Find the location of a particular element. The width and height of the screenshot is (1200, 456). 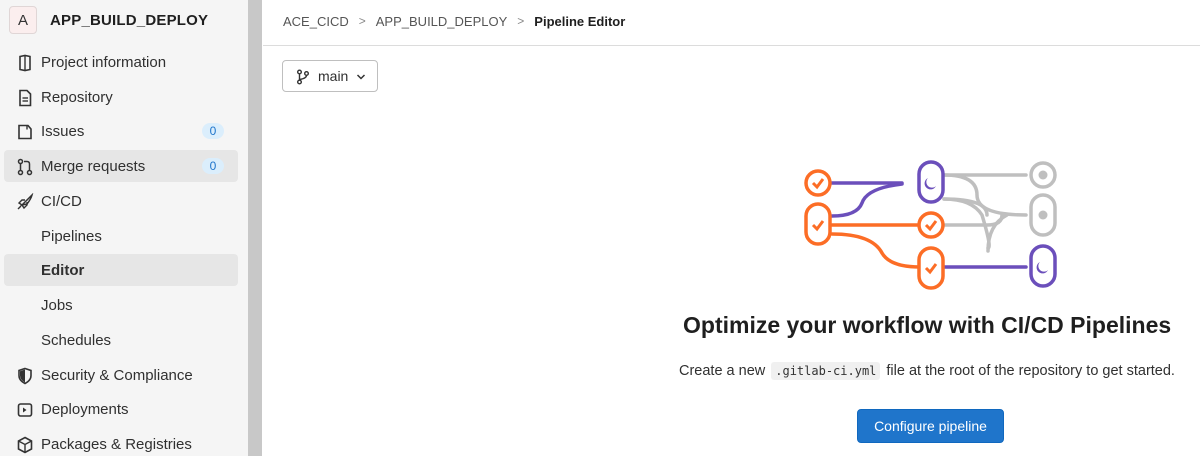

ci-file-code: .gitlab-ci.yml is located at coordinates (826, 371).